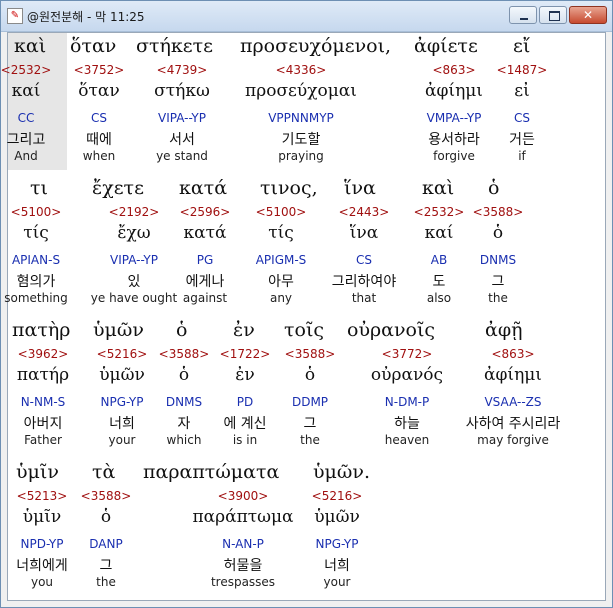  I want to click on maximize-button, so click(553, 15).